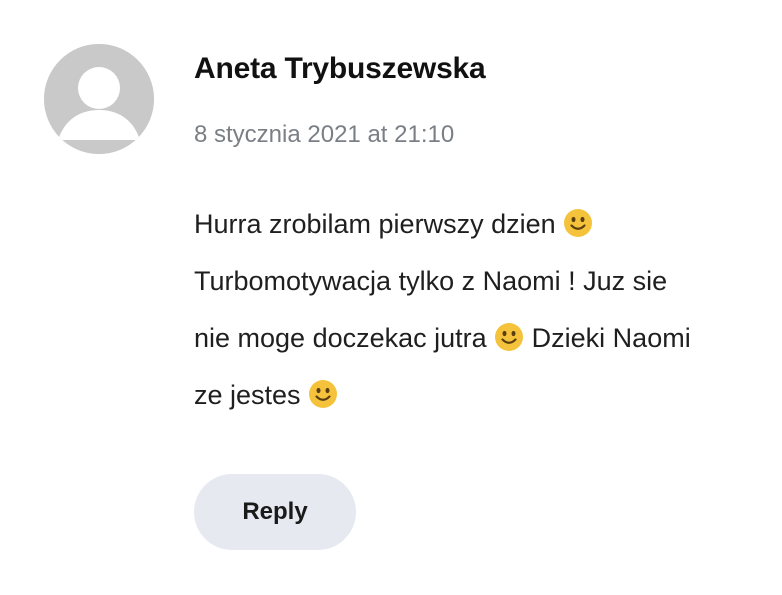  Describe the element at coordinates (324, 134) in the screenshot. I see `comment-date: 8 stycznia 2021 at 21:10` at that location.